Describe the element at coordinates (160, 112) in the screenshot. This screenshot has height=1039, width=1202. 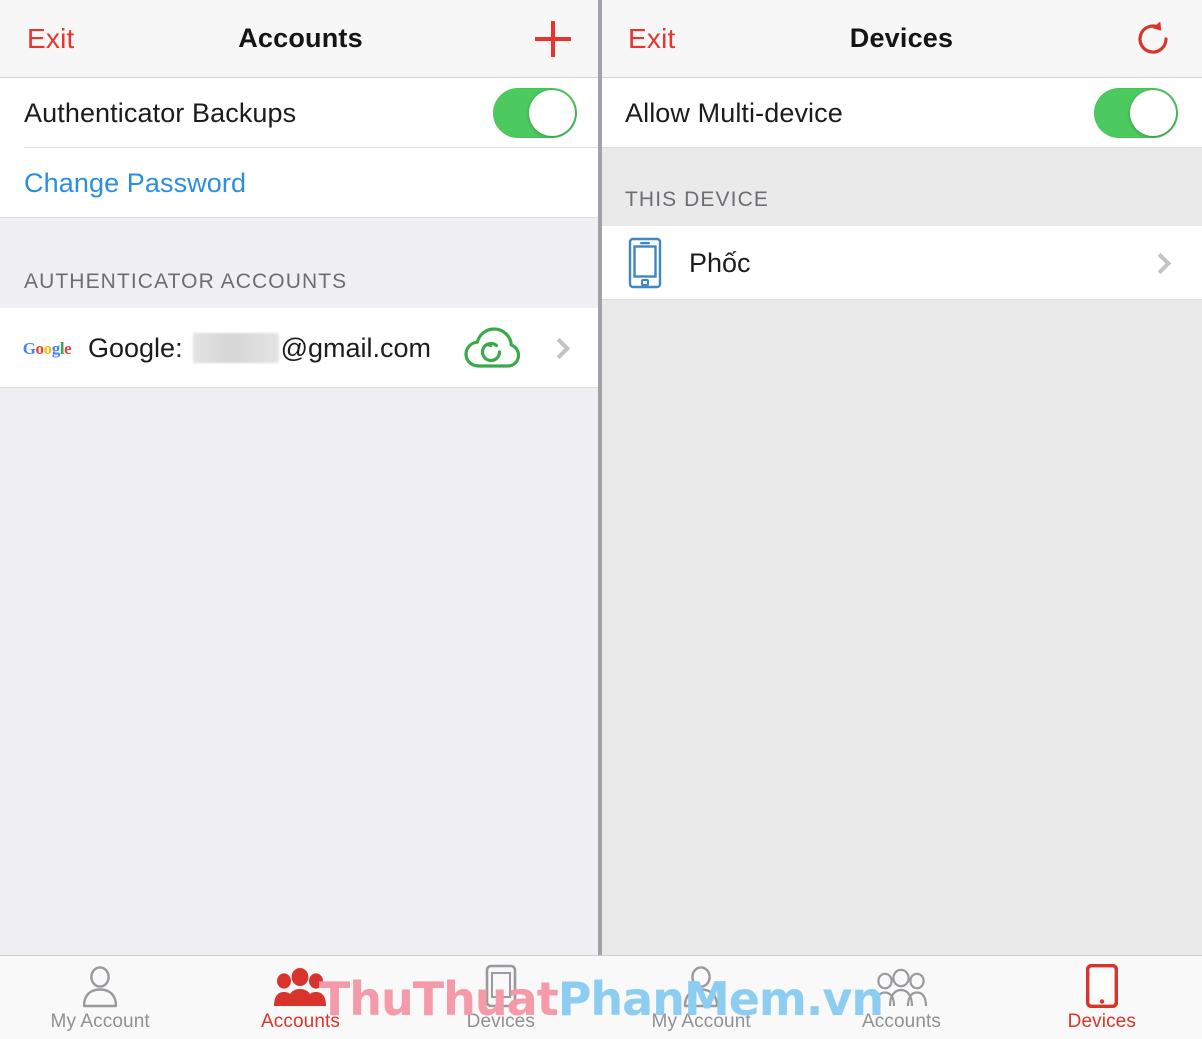
I see `authenticator-backups-label: Authenticator Backups` at that location.